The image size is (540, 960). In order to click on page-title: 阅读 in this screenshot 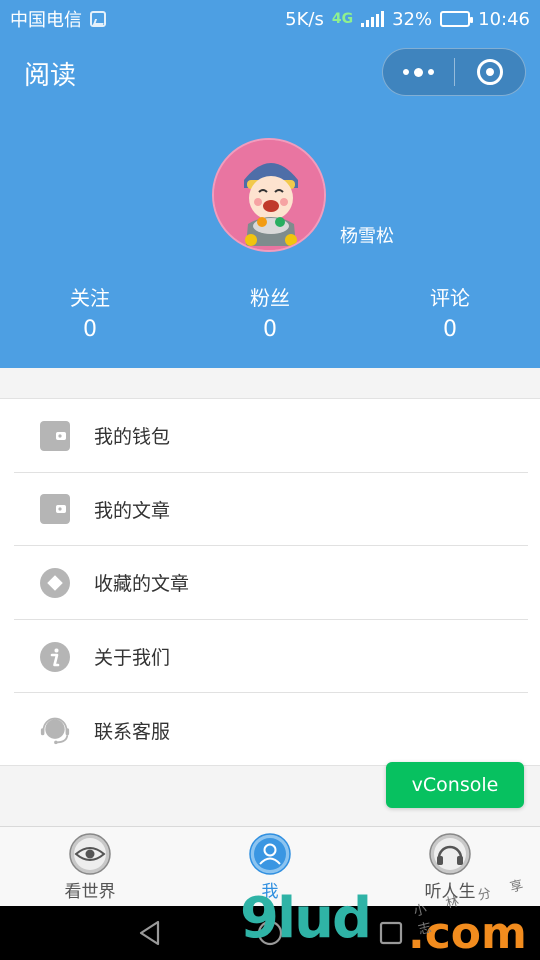, I will do `click(50, 75)`.